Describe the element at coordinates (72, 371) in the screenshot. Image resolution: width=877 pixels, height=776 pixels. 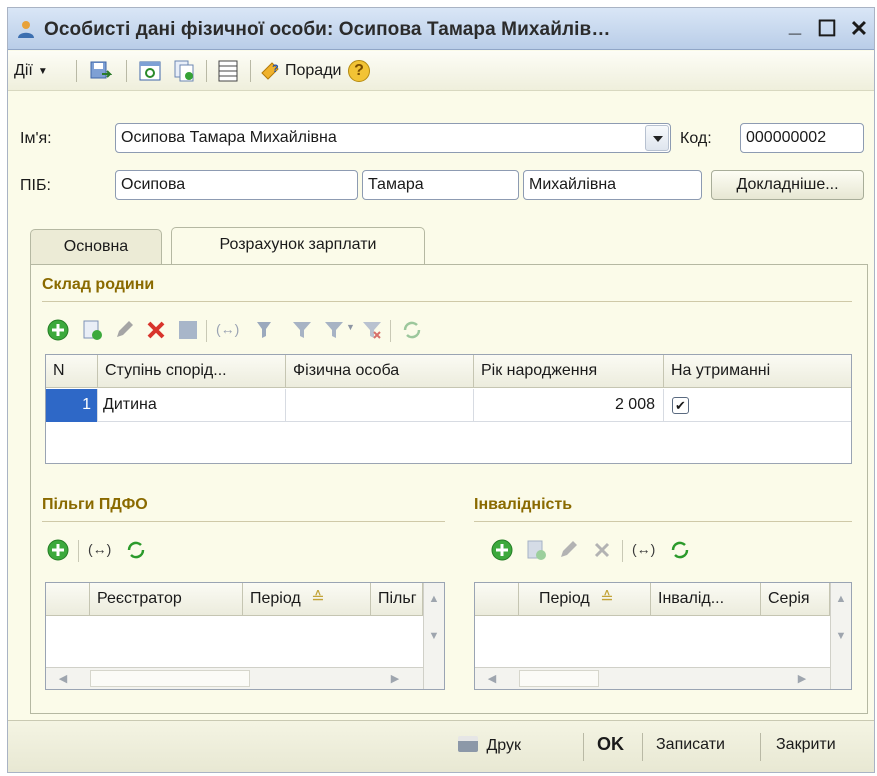
I see `col-n: N` at that location.